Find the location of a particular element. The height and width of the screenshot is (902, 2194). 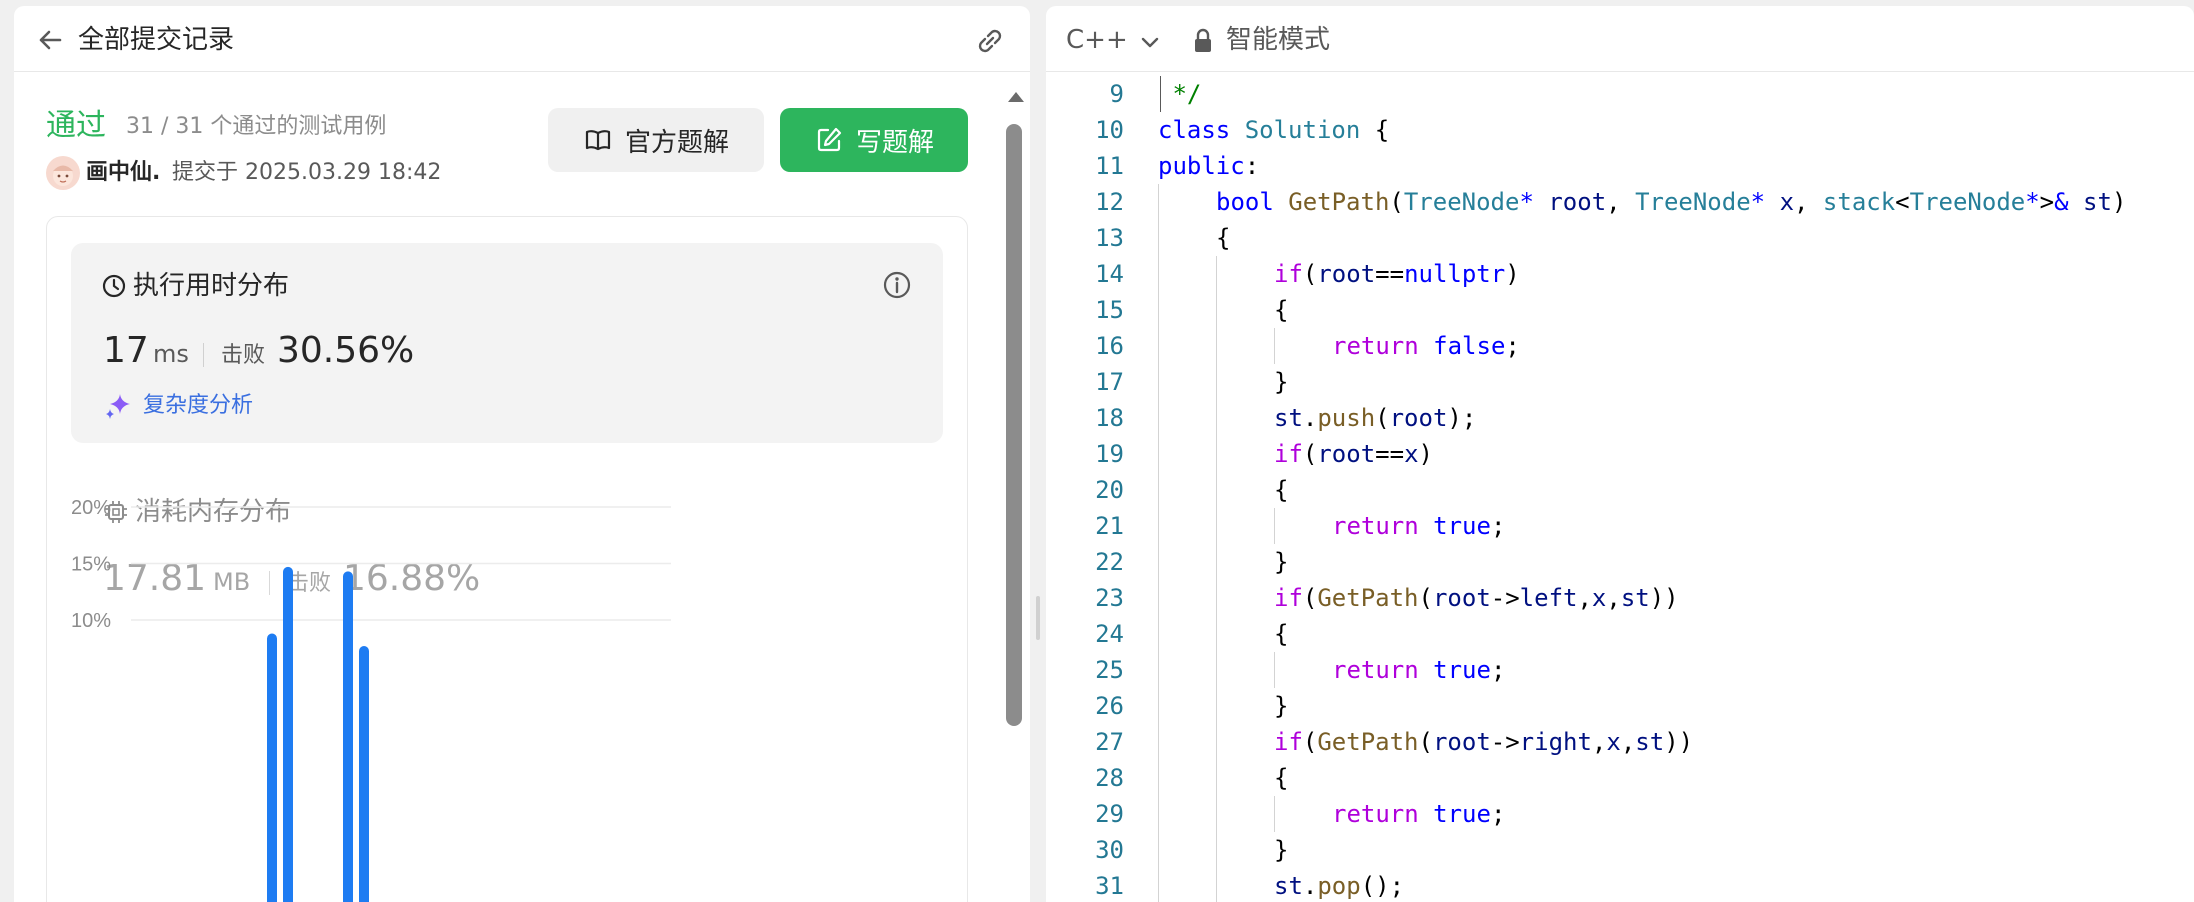

line-number: 10 is located at coordinates (1109, 130).